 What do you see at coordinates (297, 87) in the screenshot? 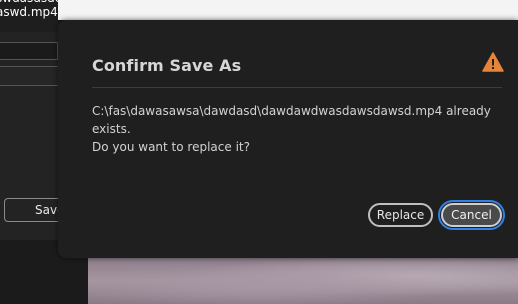
I see `dialog-divider` at bounding box center [297, 87].